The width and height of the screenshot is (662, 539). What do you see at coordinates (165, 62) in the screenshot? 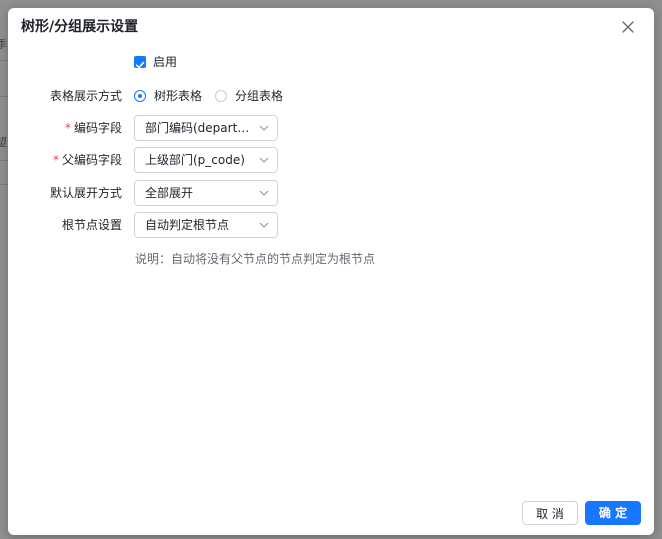
I see `enable-label: 启用` at bounding box center [165, 62].